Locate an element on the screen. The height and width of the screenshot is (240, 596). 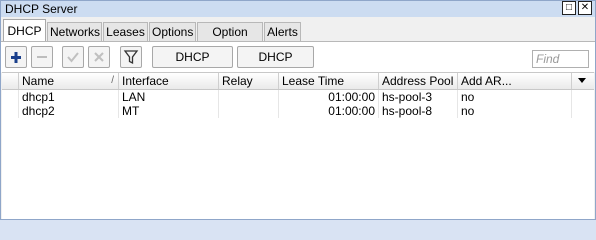
enable-button is located at coordinates (73, 57).